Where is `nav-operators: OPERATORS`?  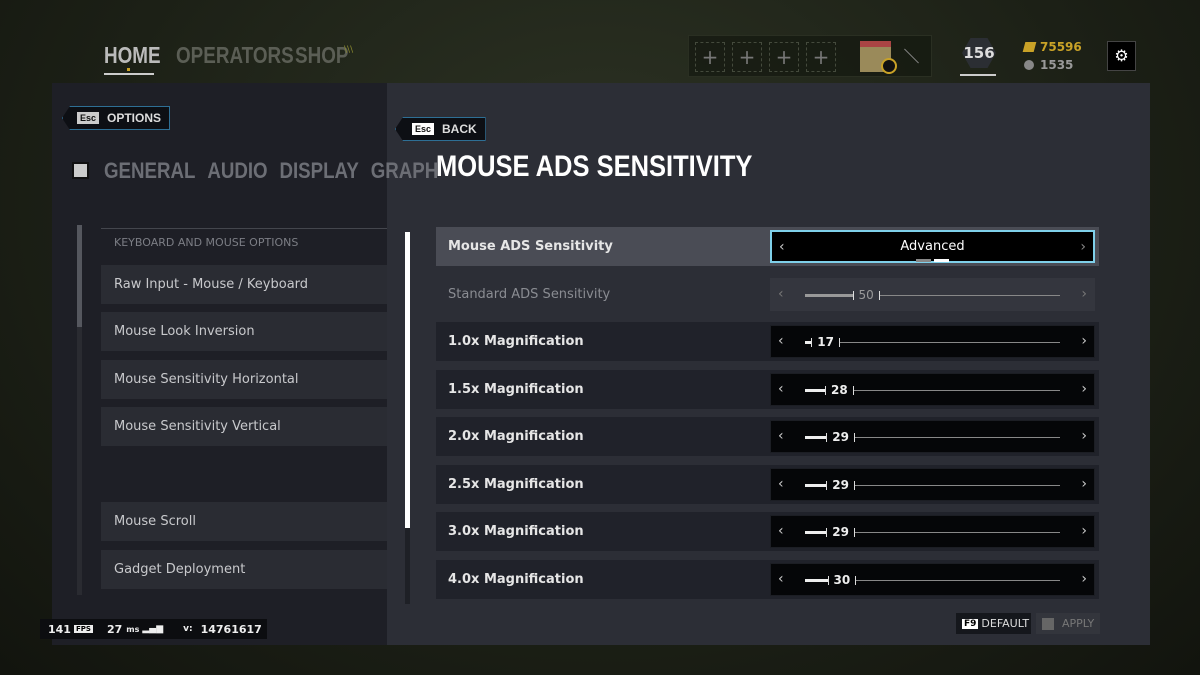 nav-operators: OPERATORS is located at coordinates (235, 55).